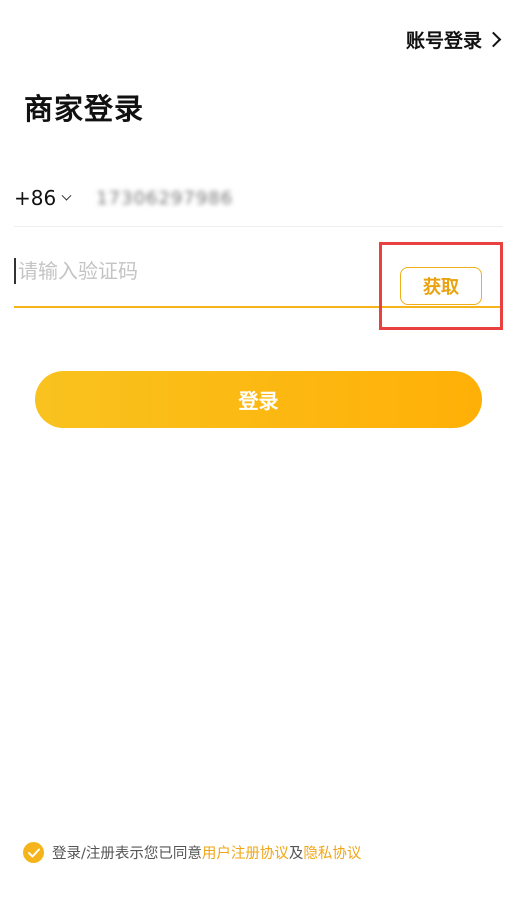 The height and width of the screenshot is (898, 517). What do you see at coordinates (35, 198) in the screenshot?
I see `country-code-value: +86` at bounding box center [35, 198].